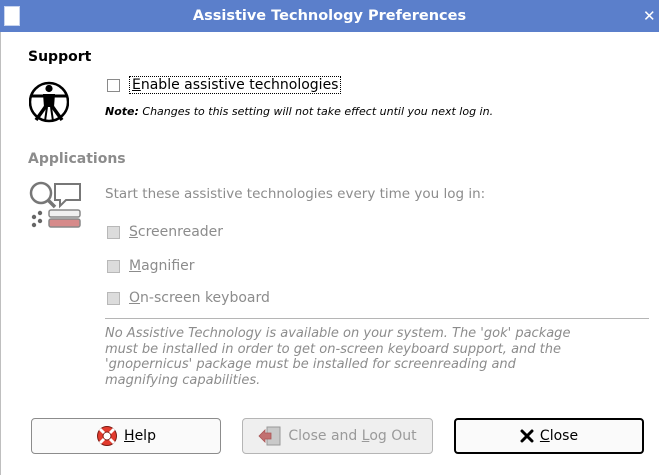 This screenshot has height=475, width=659. I want to click on close-and-logout-button: Close and Log Out, so click(337, 436).